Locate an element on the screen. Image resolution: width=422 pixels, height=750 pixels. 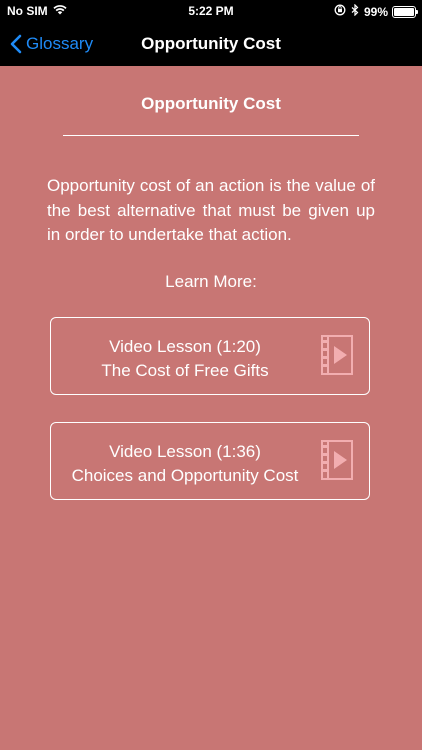
video-lesson-title: The Cost of Free Gifts is located at coordinates (185, 370).